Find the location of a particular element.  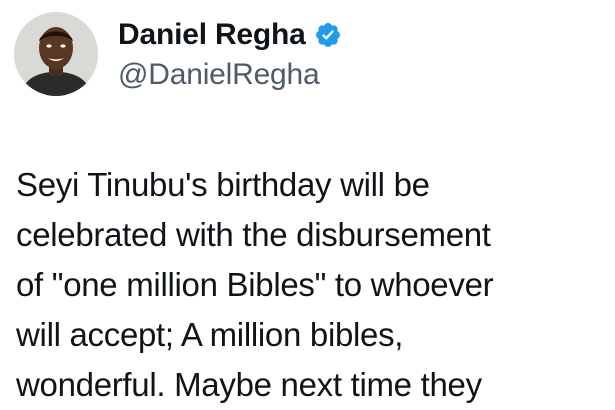

tweet-text-line: wonderful. Maybe next time they is located at coordinates (249, 384).